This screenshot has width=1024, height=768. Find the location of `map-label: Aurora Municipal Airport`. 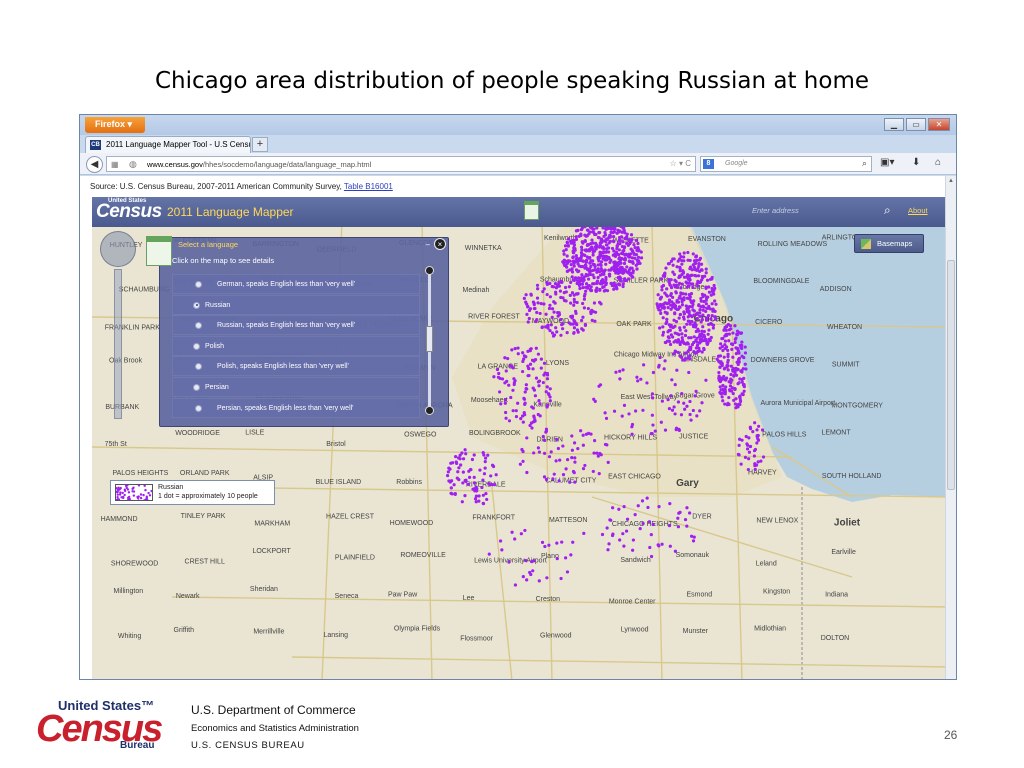

map-label: Aurora Municipal Airport is located at coordinates (798, 403).